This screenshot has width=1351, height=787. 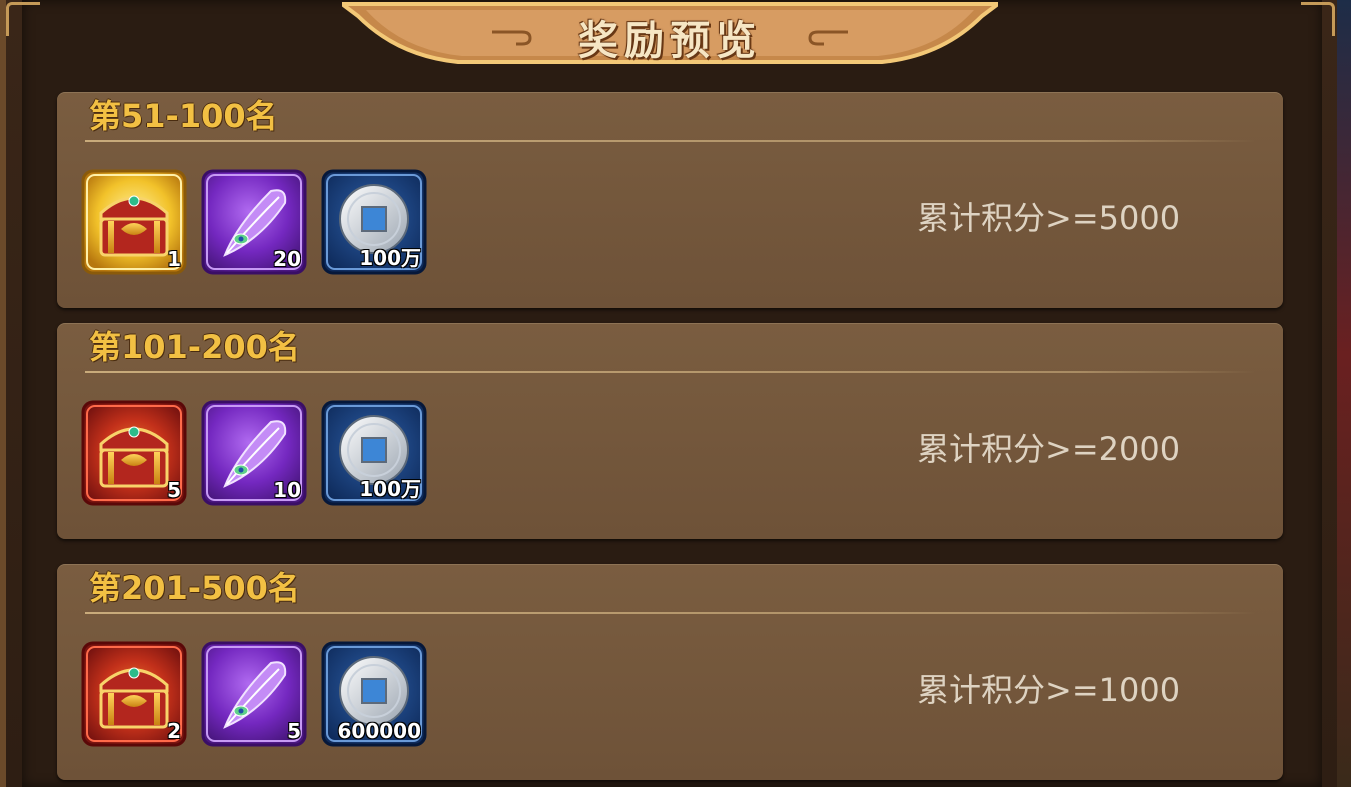 What do you see at coordinates (174, 731) in the screenshot?
I see `item-count: 2` at bounding box center [174, 731].